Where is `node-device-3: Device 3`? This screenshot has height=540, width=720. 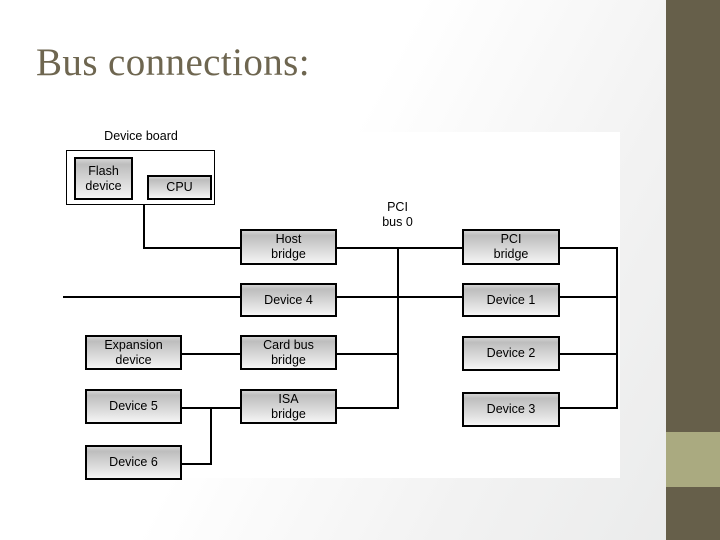
node-device-3: Device 3 is located at coordinates (511, 409).